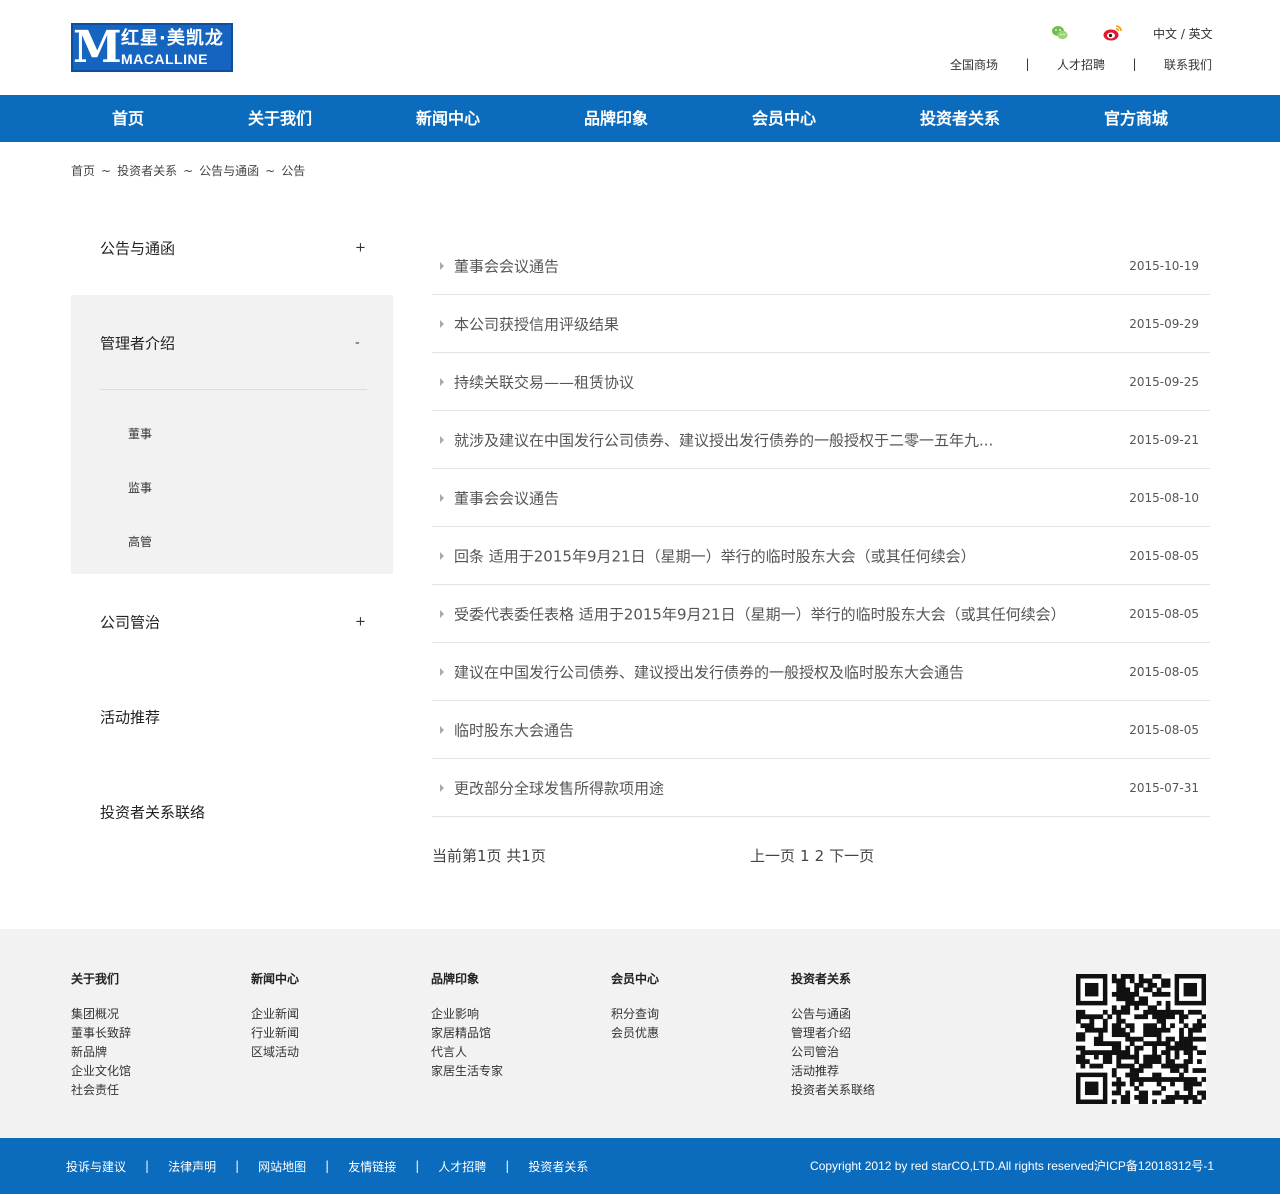 Image resolution: width=1280 pixels, height=1194 pixels. I want to click on top-links: 全国商场 | 人才招聘 | 联系我们, so click(1081, 64).